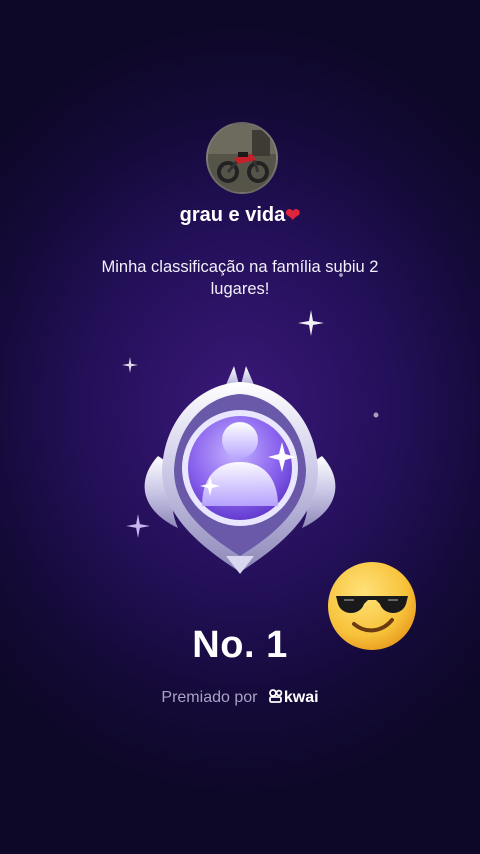 Image resolution: width=480 pixels, height=854 pixels. Describe the element at coordinates (301, 697) in the screenshot. I see `kwai-brand-text: kwai` at that location.